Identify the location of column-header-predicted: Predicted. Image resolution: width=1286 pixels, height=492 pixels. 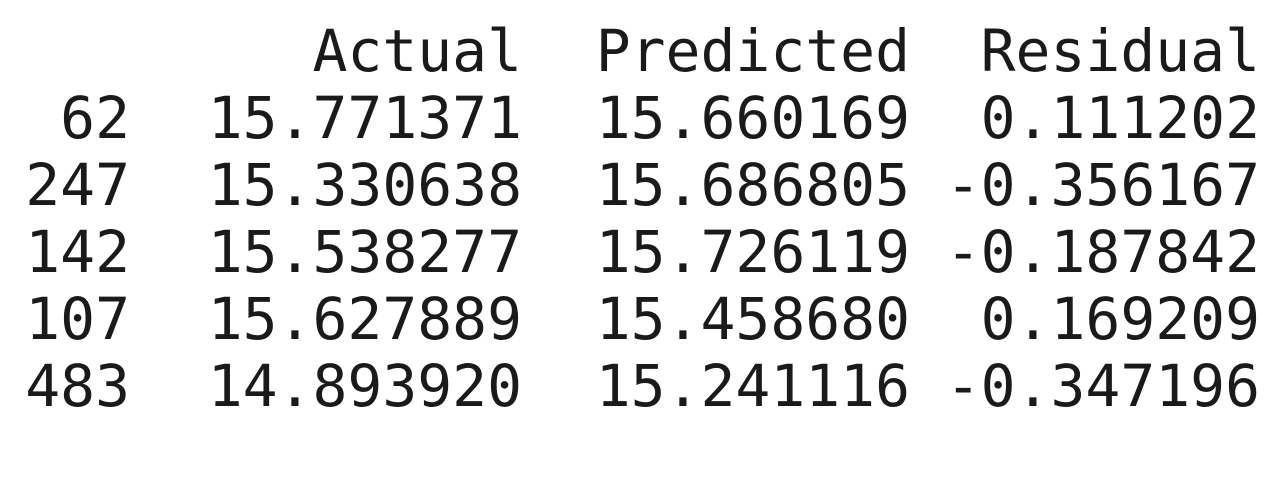
(752, 51).